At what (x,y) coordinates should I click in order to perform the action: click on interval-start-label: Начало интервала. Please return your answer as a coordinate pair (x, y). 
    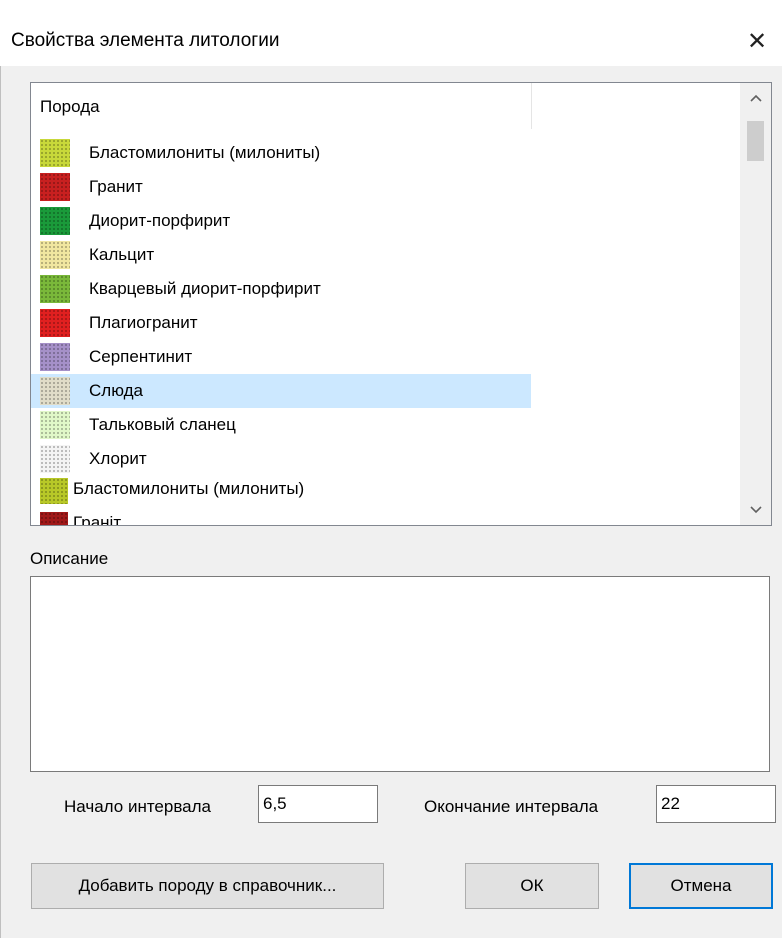
    Looking at the image, I should click on (138, 806).